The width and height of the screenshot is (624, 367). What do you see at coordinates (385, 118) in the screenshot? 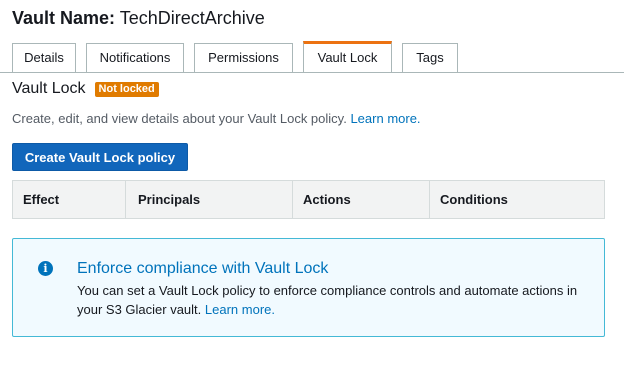
I see `learn-more-link: Learn more.` at bounding box center [385, 118].